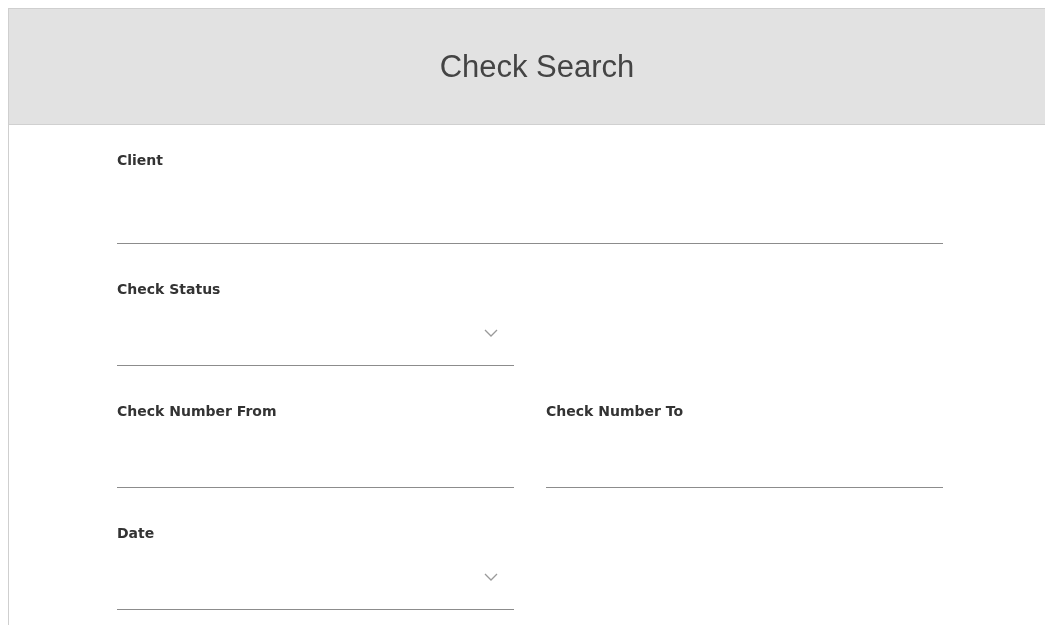 The image size is (1045, 625). I want to click on field-label: Check Number To, so click(615, 411).